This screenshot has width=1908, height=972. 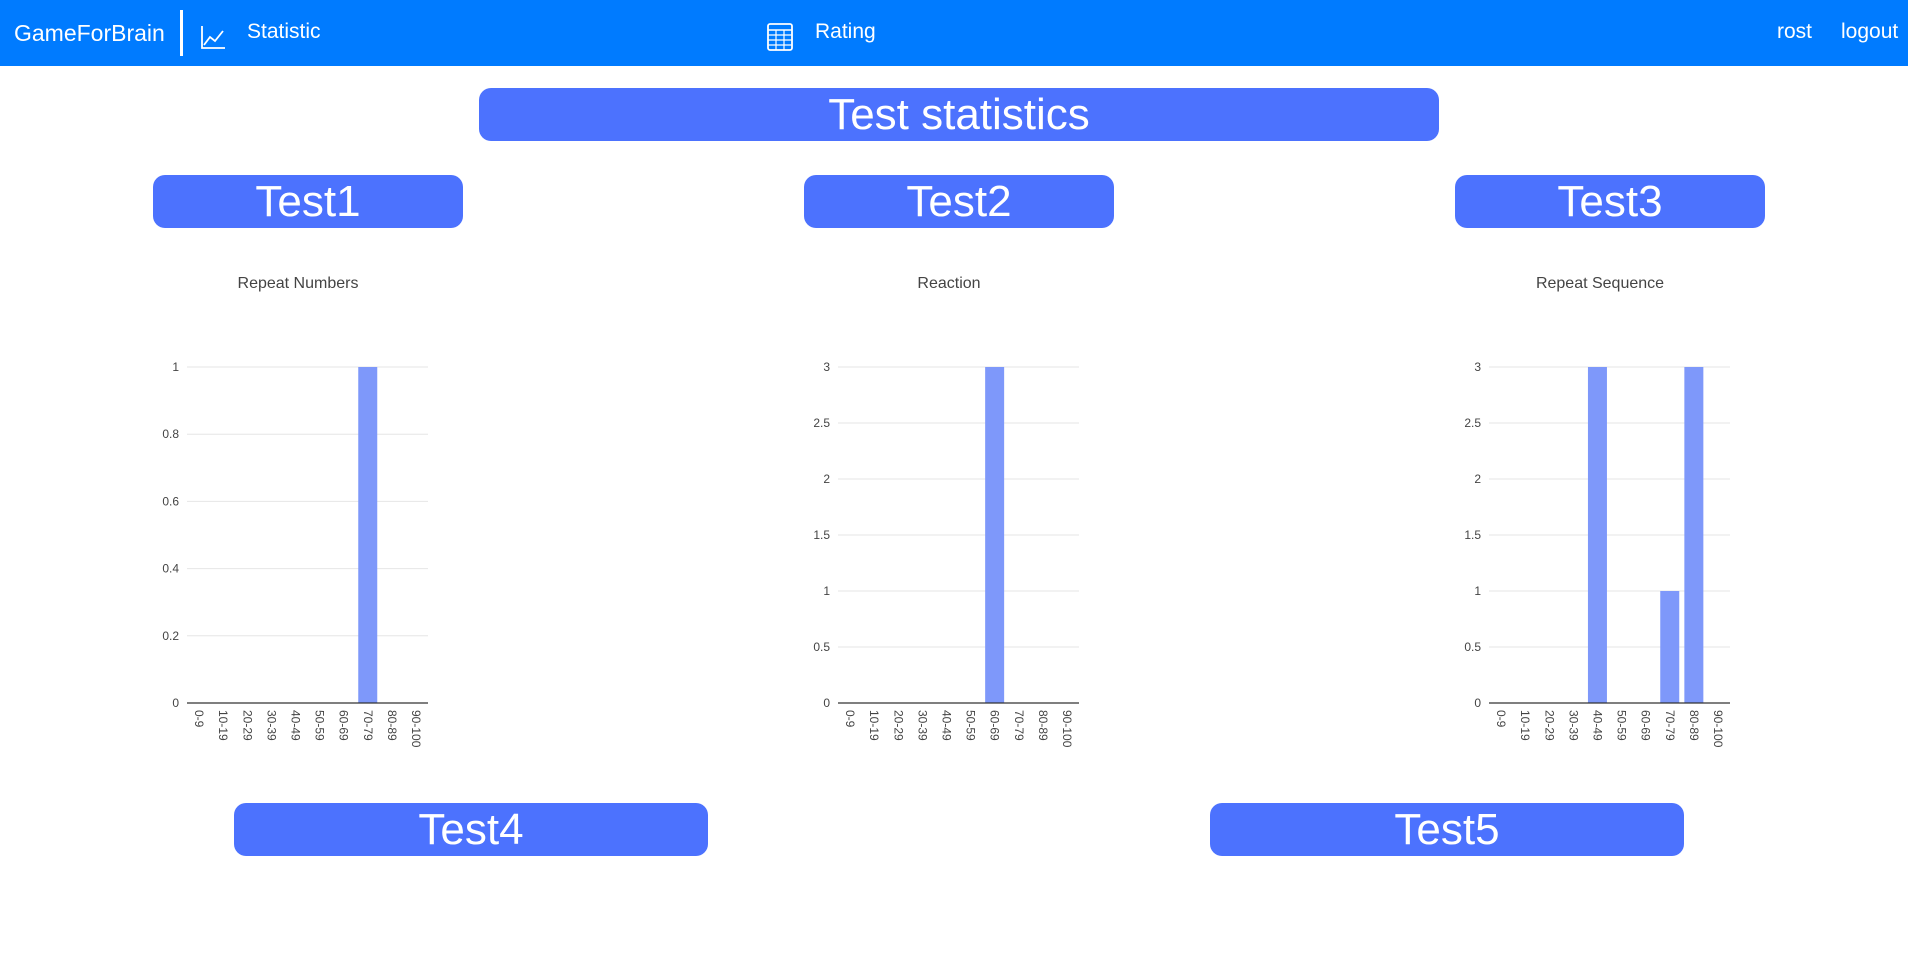 What do you see at coordinates (959, 114) in the screenshot?
I see `page-title: Test statistics` at bounding box center [959, 114].